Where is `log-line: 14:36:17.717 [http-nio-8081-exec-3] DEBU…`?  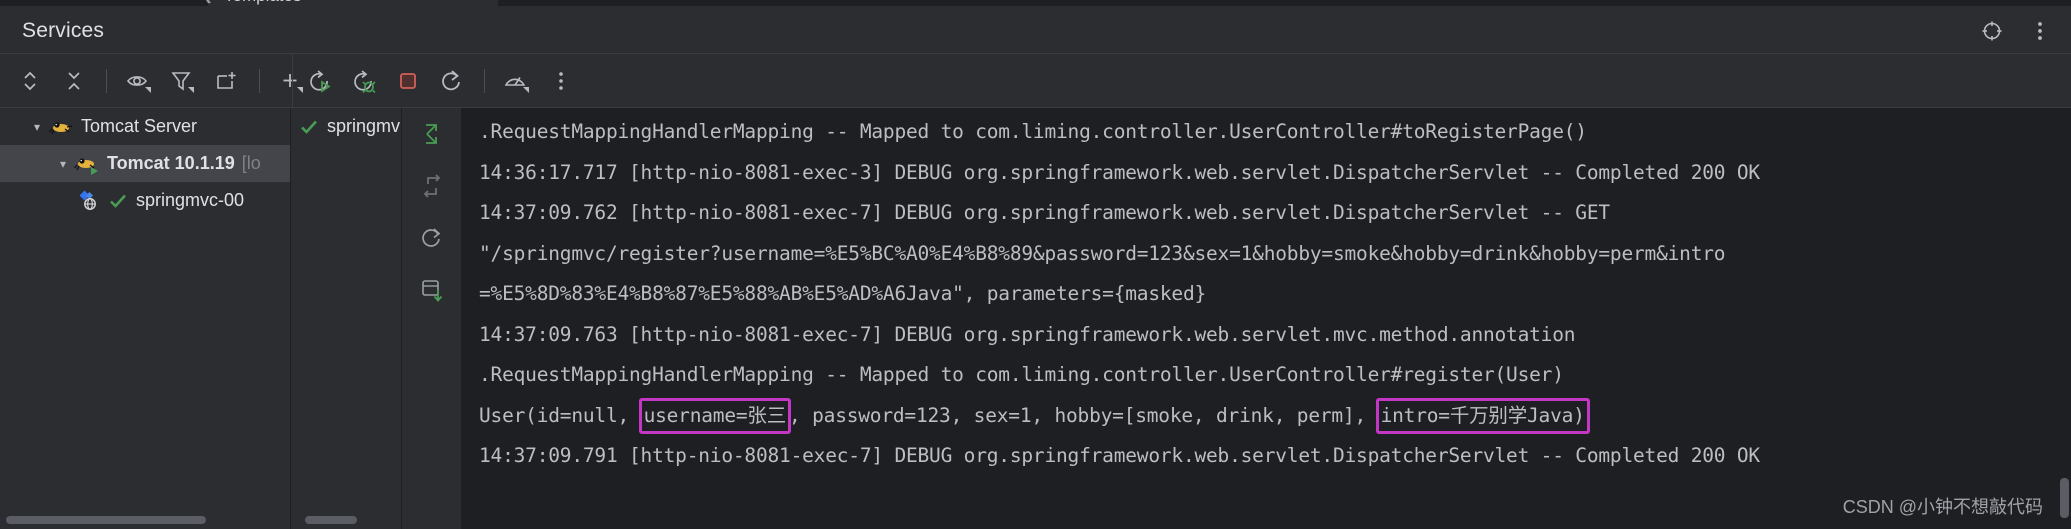 log-line: 14:36:17.717 [http-nio-8081-exec-3] DEBU… is located at coordinates (1119, 172).